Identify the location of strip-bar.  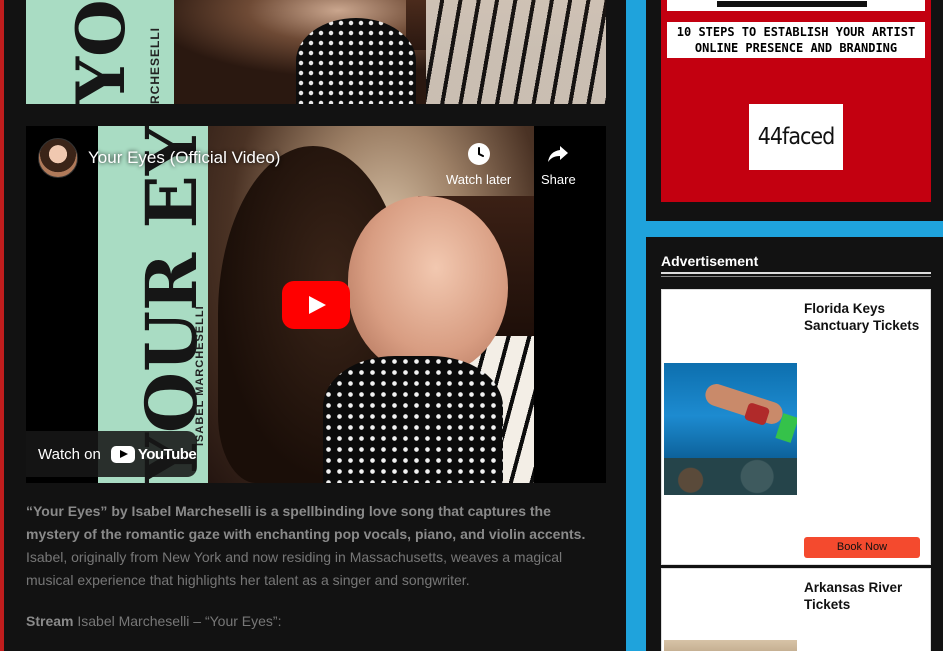
(792, 4).